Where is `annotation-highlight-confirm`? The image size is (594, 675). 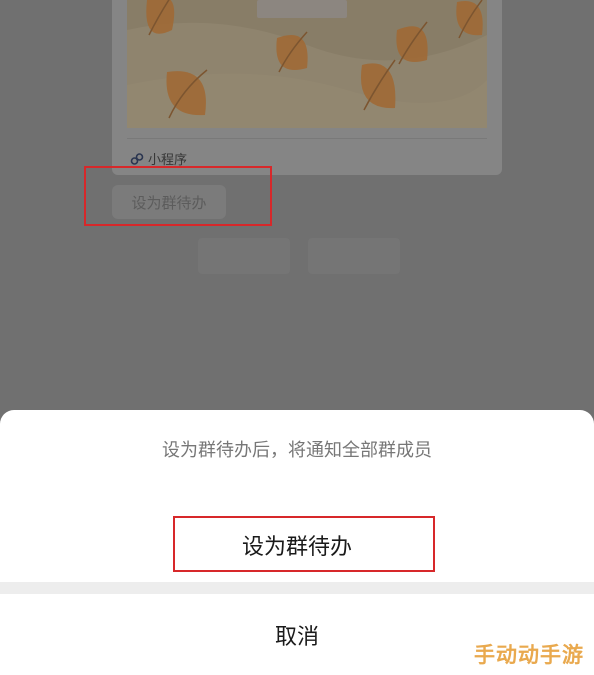
annotation-highlight-confirm is located at coordinates (304, 544).